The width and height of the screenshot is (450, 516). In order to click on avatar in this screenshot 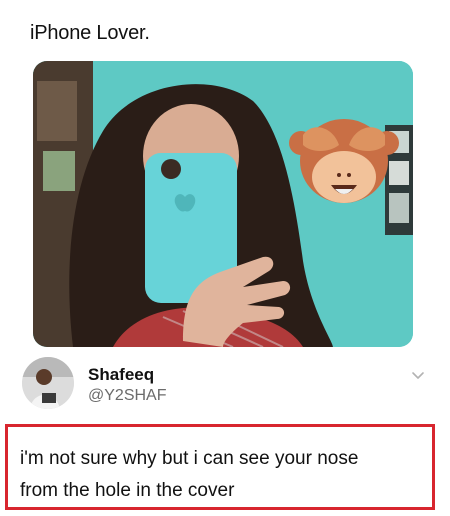, I will do `click(48, 383)`.